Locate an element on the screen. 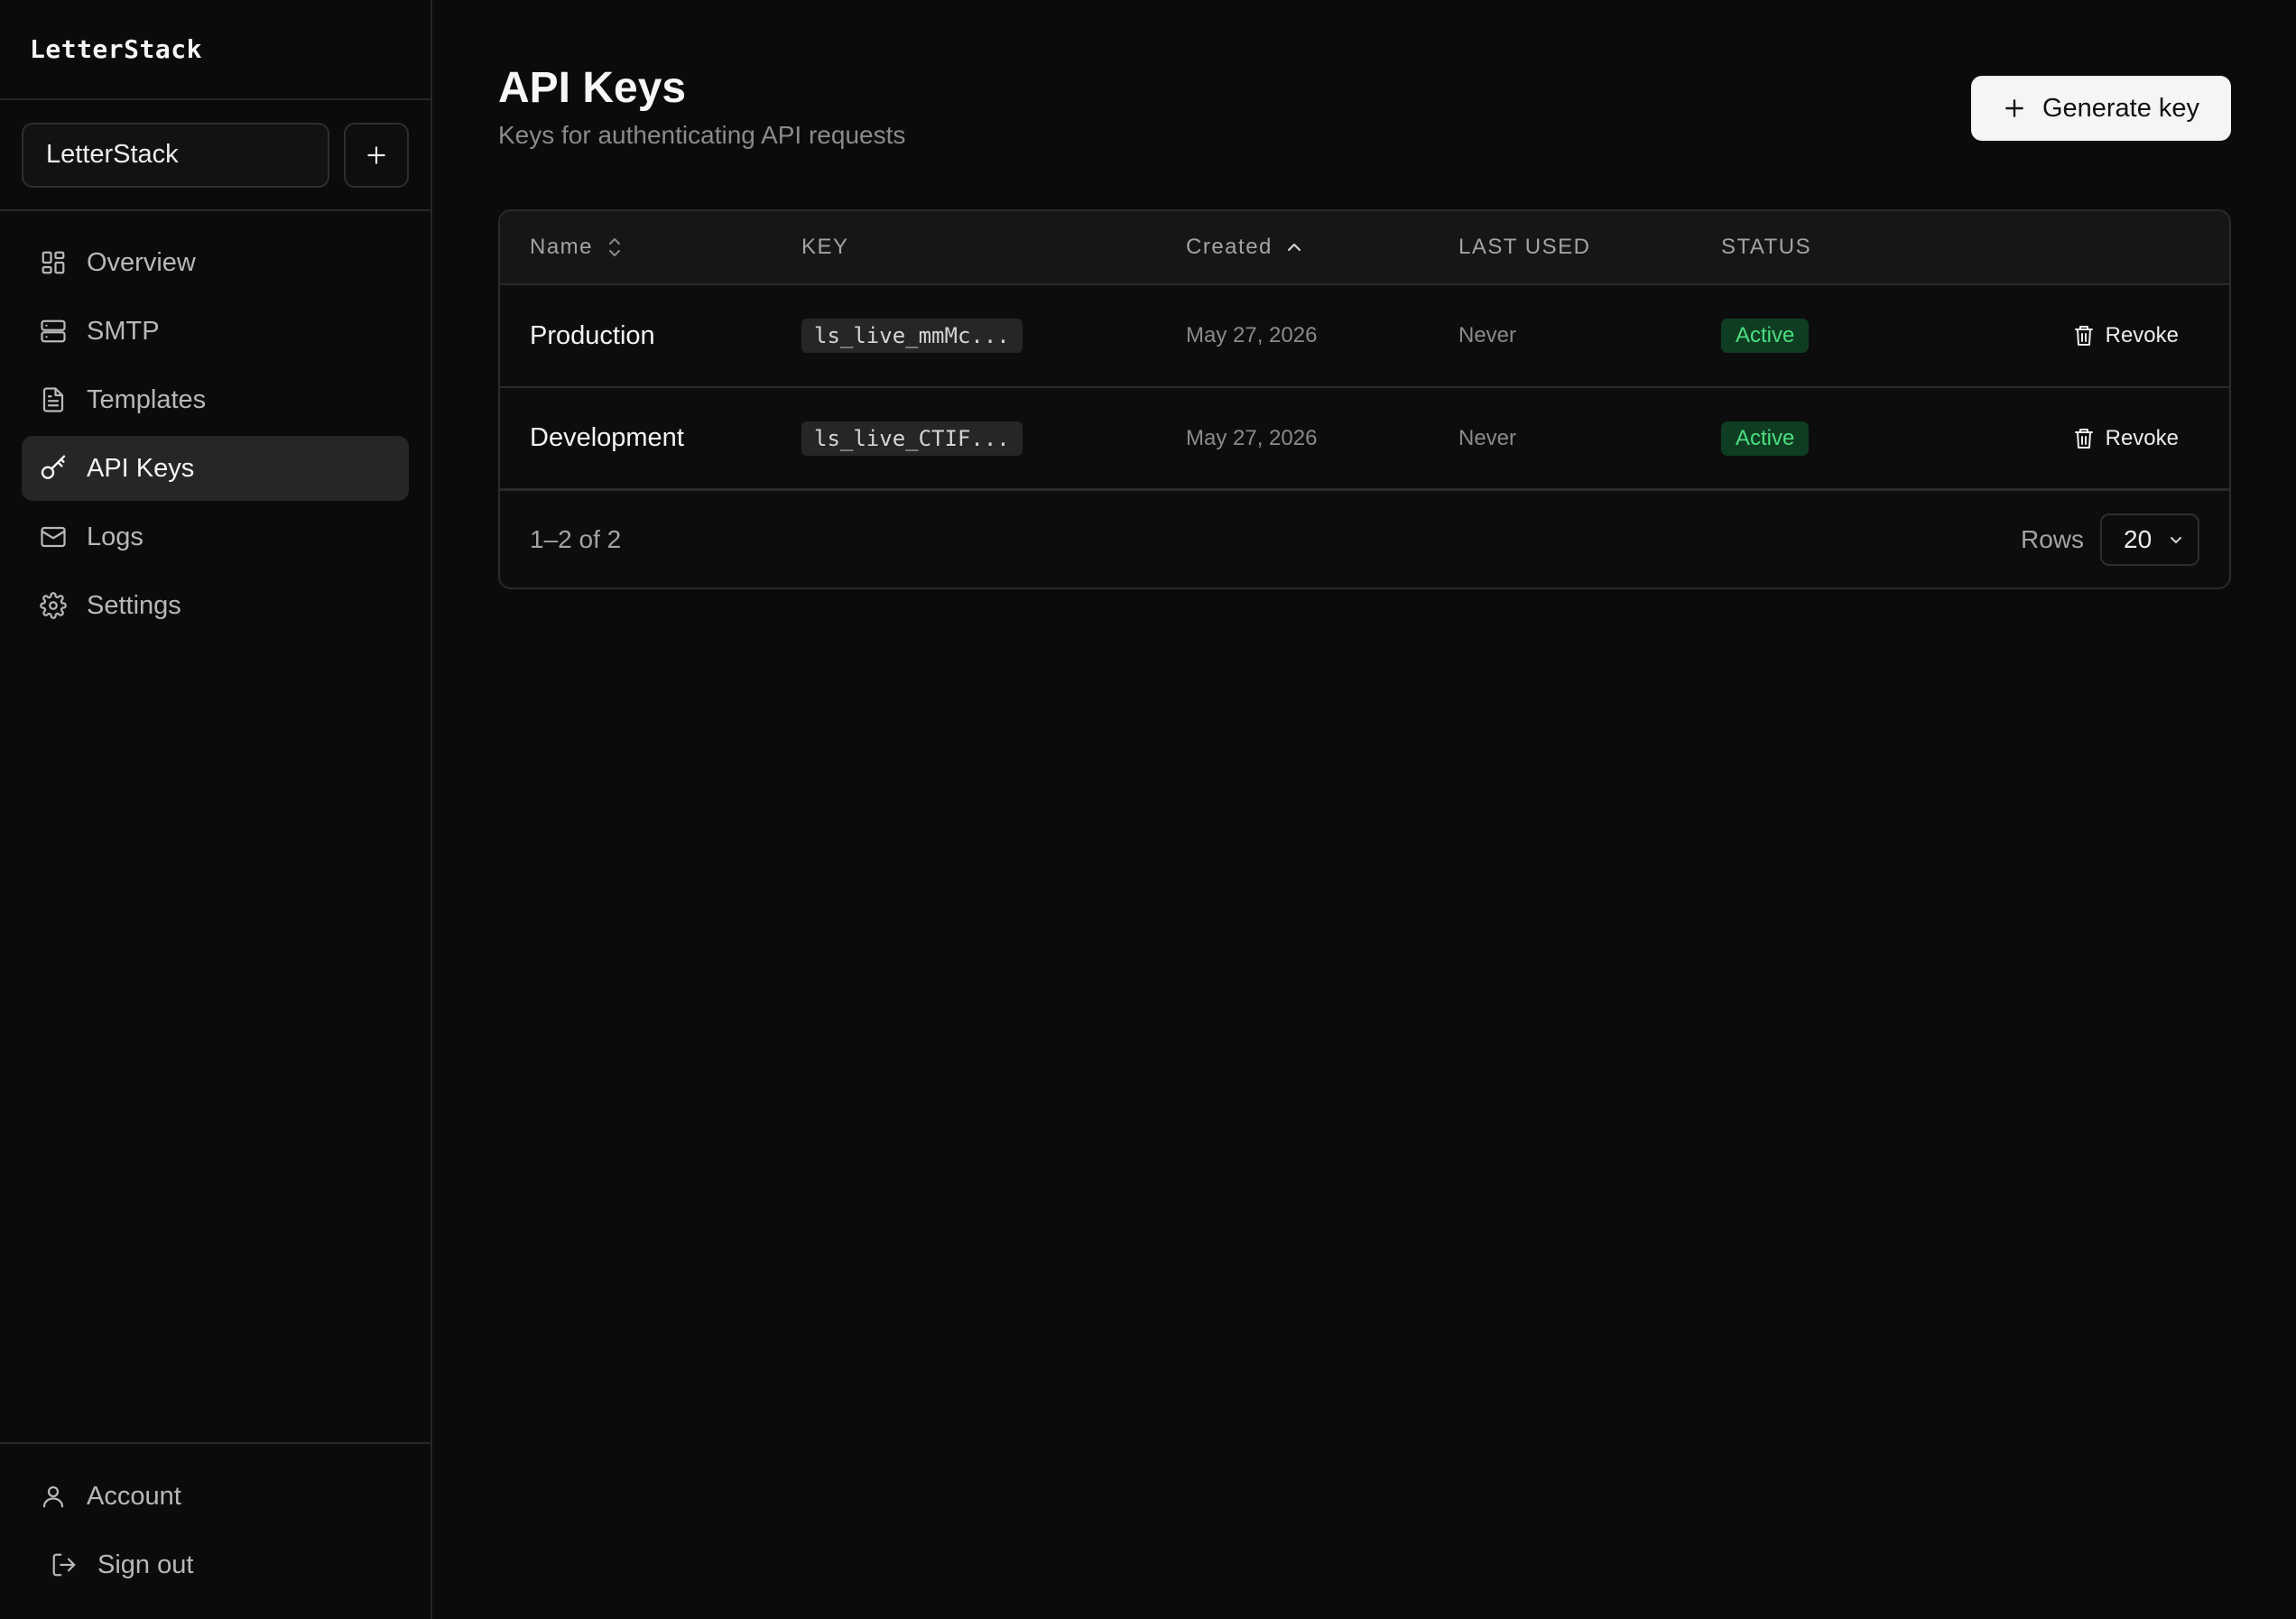  sidebar-footer: Account Sign out is located at coordinates (215, 1530).